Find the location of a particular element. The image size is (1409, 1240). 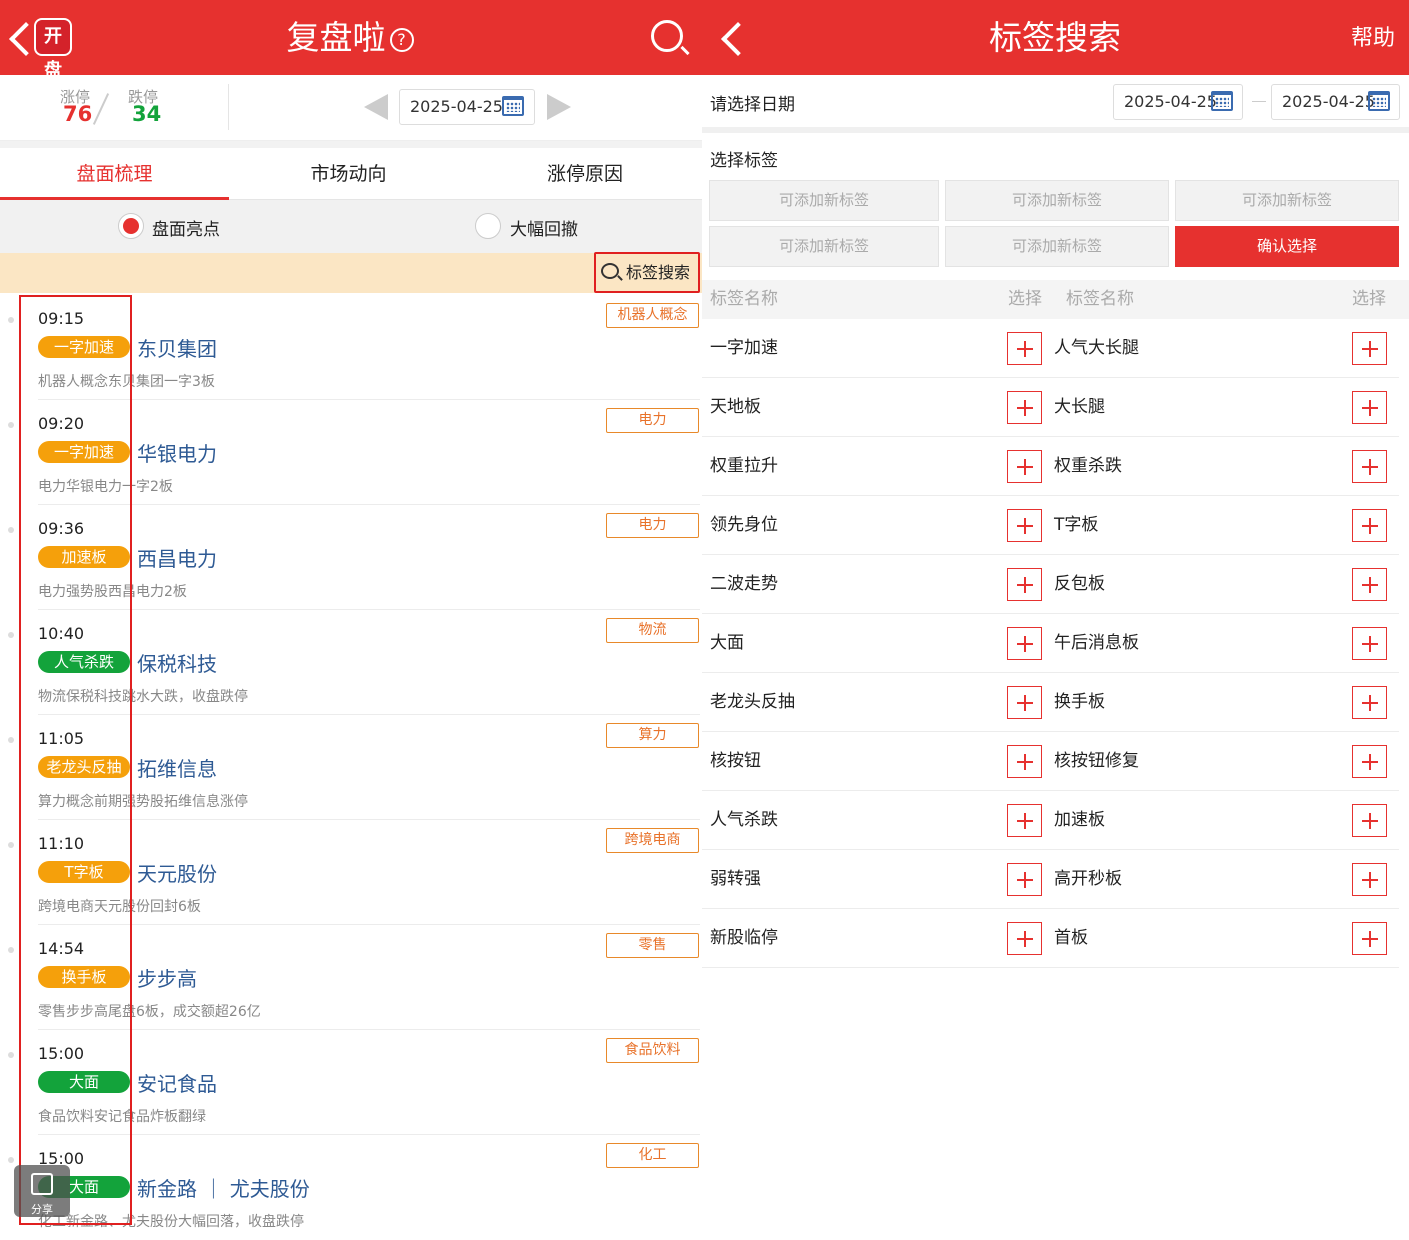

help-icon: ? is located at coordinates (401, 39).